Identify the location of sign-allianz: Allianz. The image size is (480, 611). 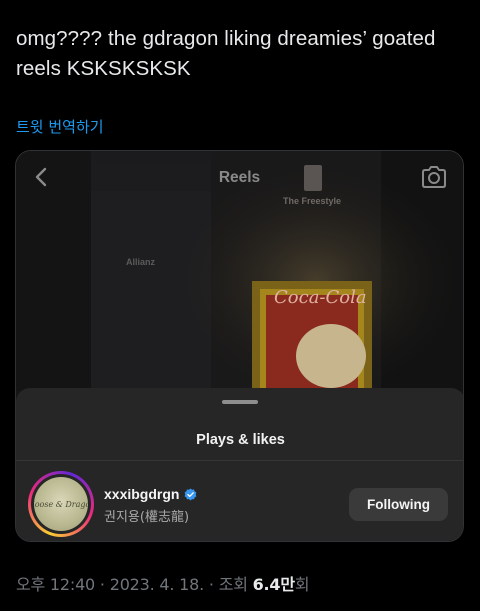
(141, 262).